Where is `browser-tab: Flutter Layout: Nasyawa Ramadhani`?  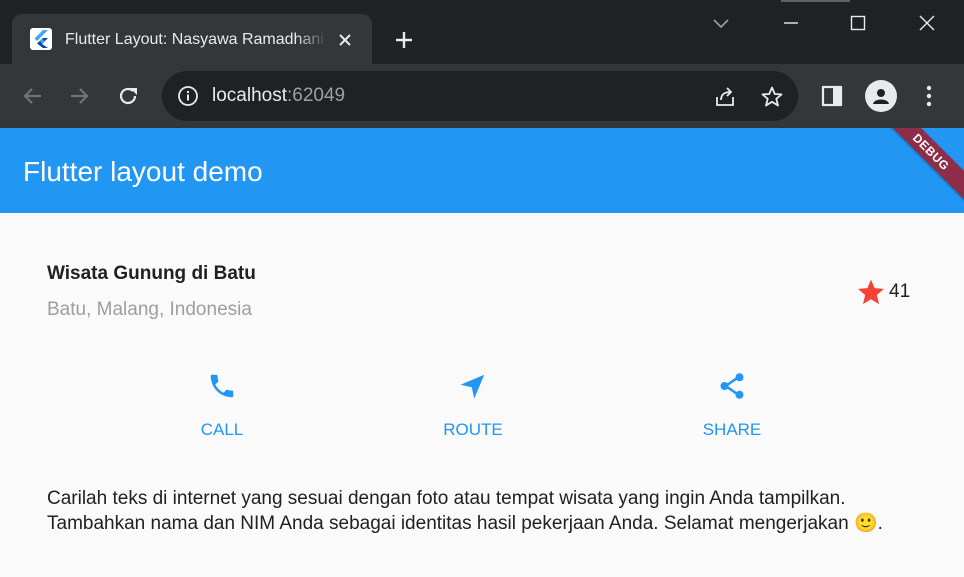
browser-tab: Flutter Layout: Nasyawa Ramadhani is located at coordinates (192, 39).